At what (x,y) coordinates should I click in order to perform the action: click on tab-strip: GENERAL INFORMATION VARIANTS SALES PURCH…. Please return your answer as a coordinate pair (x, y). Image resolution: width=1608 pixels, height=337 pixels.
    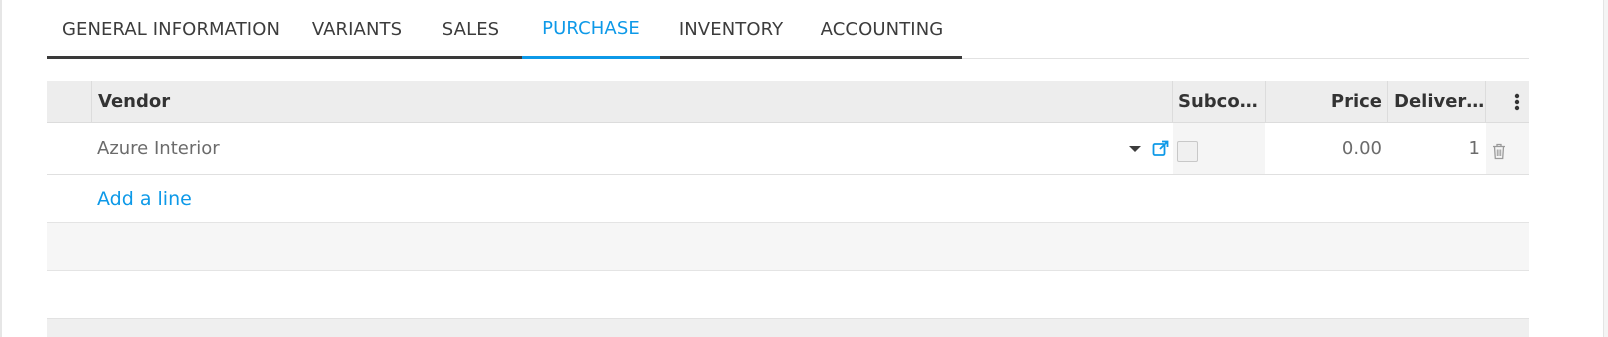
    Looking at the image, I should click on (504, 29).